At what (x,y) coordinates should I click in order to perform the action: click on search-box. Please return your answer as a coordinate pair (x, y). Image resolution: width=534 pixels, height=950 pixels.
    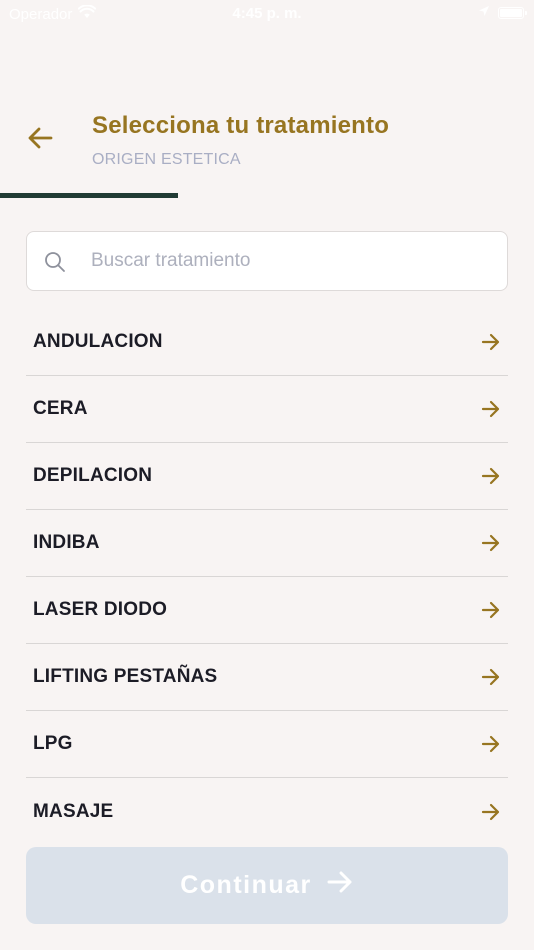
    Looking at the image, I should click on (267, 261).